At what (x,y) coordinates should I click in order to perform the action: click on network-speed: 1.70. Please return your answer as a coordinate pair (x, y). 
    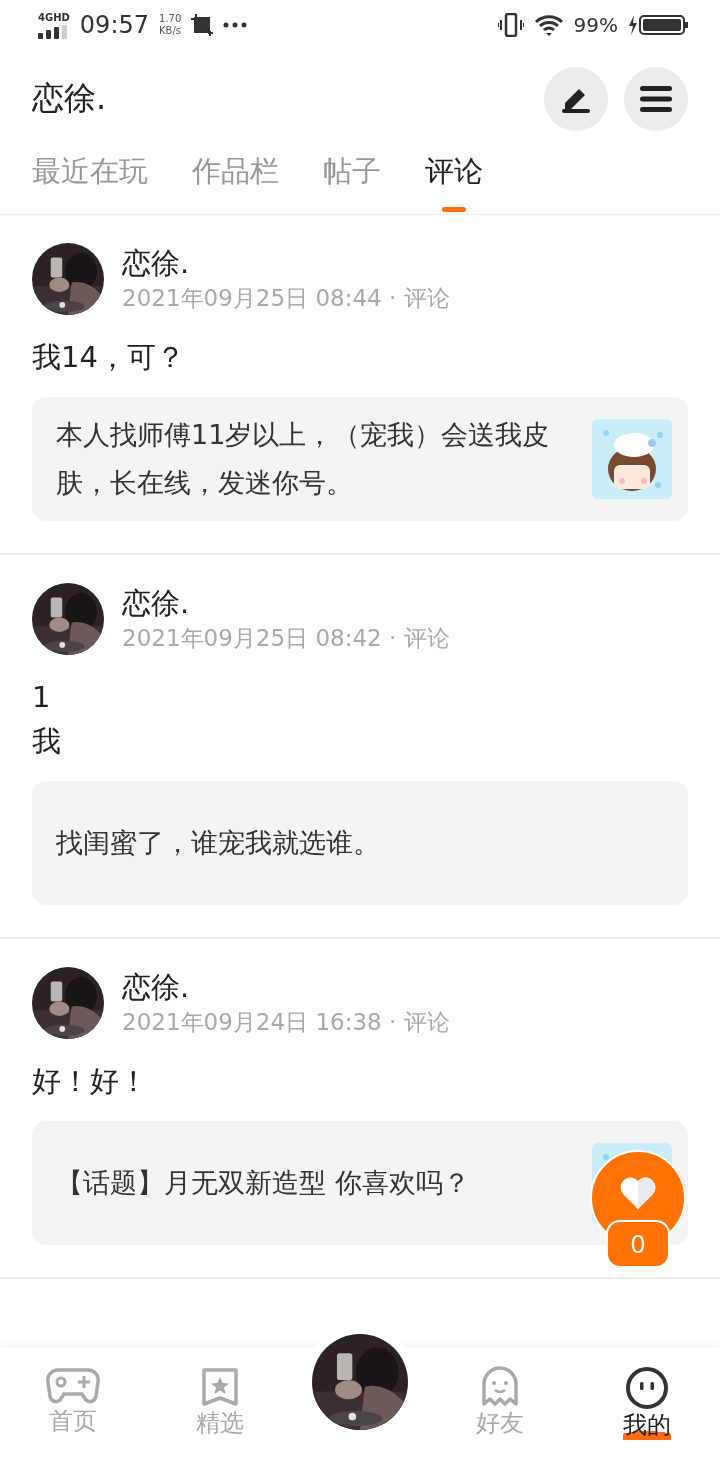
    Looking at the image, I should click on (170, 19).